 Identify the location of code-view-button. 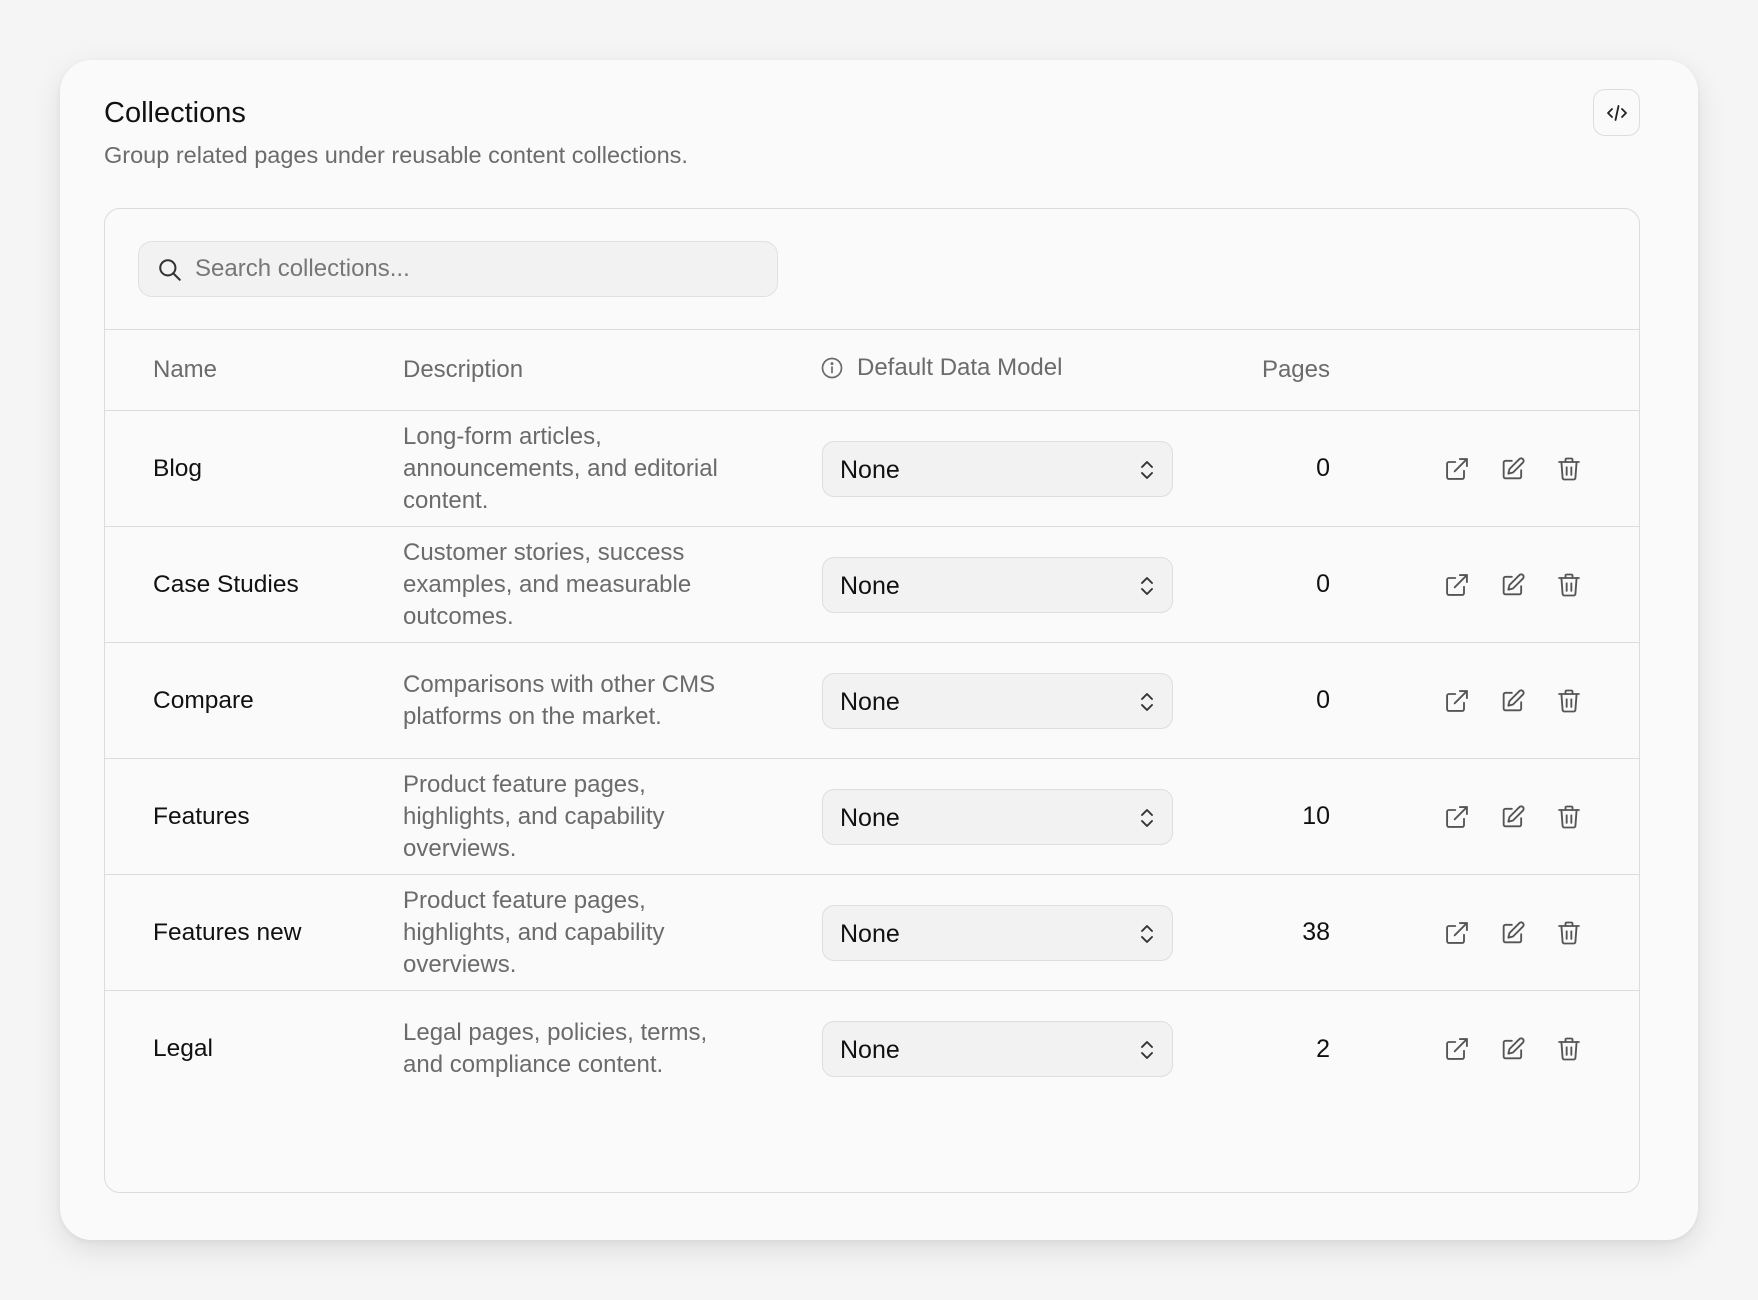
(1616, 112).